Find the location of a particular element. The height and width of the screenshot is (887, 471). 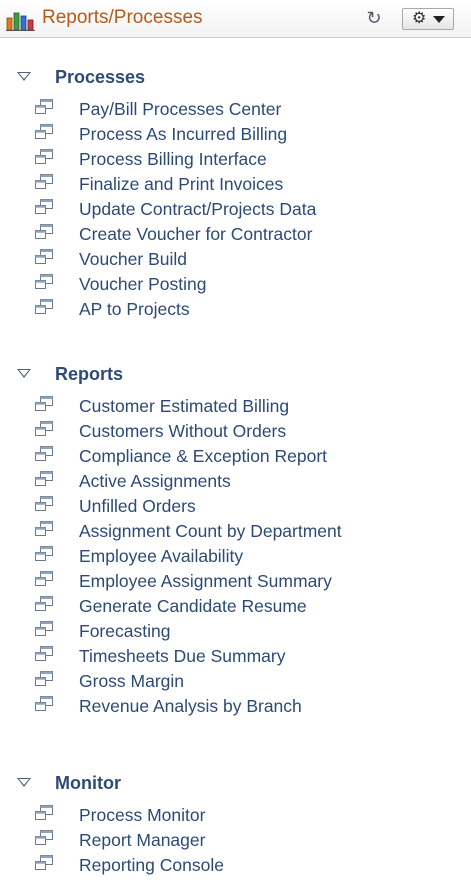

section-title: Reports is located at coordinates (89, 374).